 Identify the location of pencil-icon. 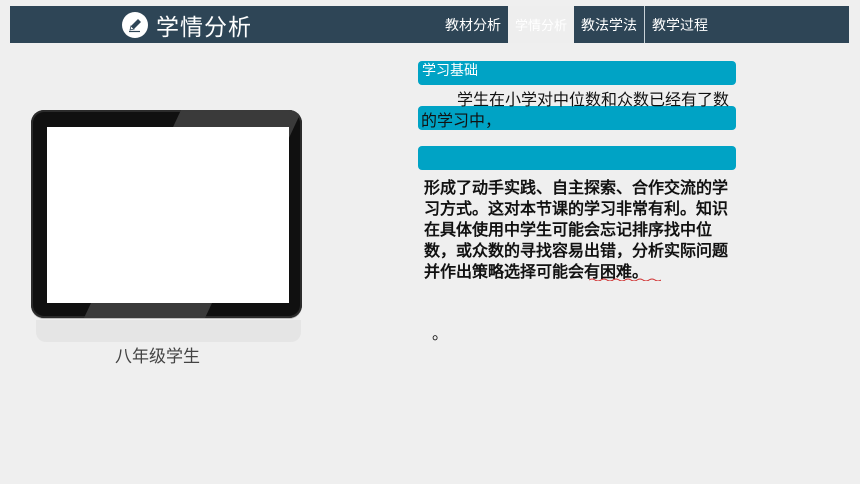
(135, 24).